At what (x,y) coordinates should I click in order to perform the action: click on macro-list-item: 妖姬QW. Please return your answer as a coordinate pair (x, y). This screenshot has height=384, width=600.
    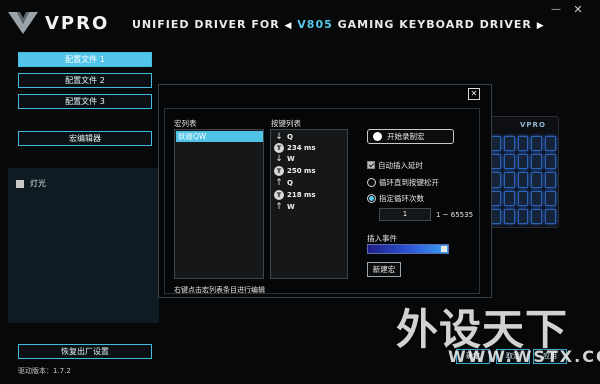
    Looking at the image, I should click on (219, 136).